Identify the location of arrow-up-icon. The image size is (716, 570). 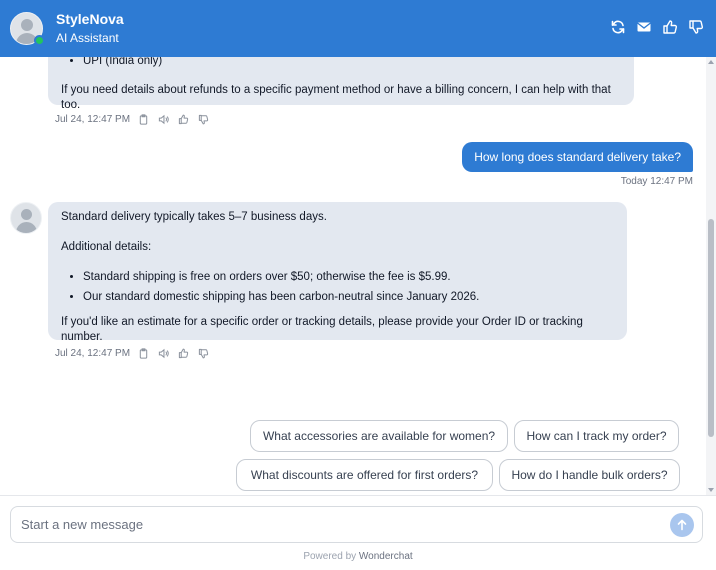
(682, 525).